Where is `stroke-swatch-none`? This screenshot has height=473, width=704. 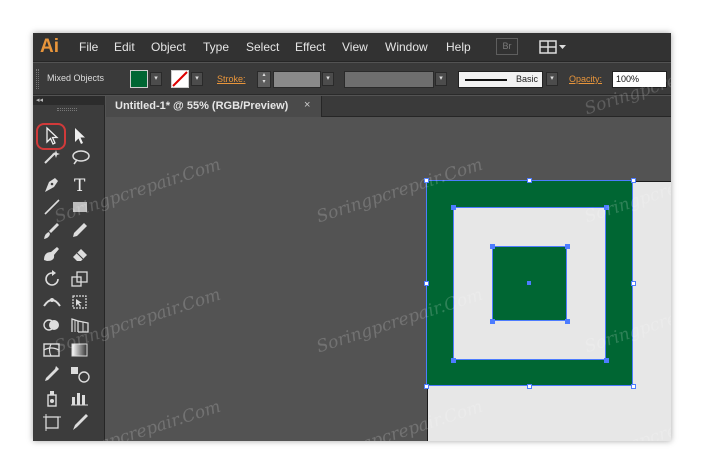 stroke-swatch-none is located at coordinates (180, 79).